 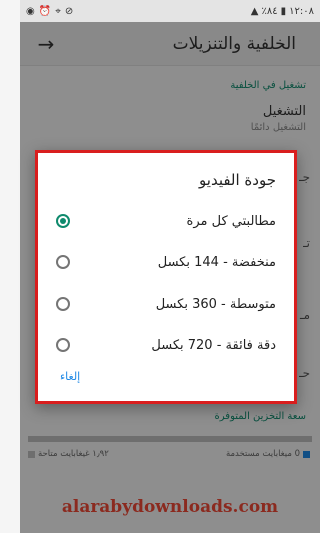 I want to click on option-hd-720p: دقة فائقة - 720 بكسل, so click(x=166, y=345).